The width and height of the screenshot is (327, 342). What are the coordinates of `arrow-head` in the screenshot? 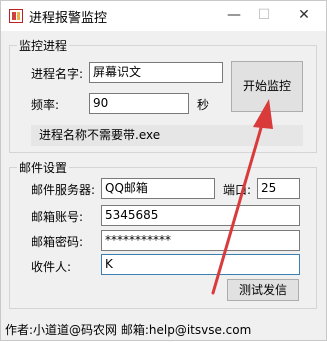 It's located at (263, 114).